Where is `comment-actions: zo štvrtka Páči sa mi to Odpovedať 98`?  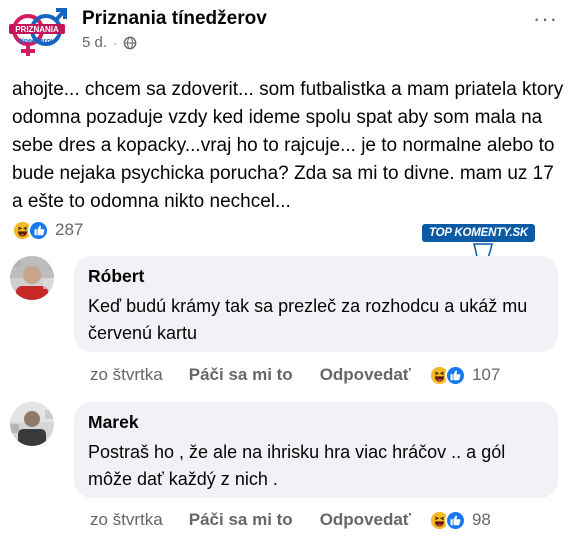 comment-actions: zo štvrtka Páči sa mi to Odpovedať 98 is located at coordinates (320, 520).